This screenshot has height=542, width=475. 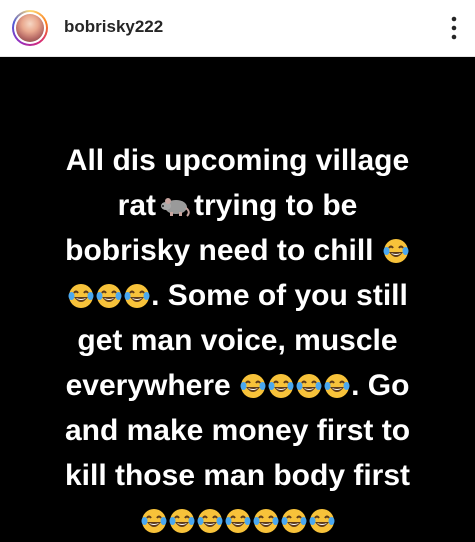 I want to click on post-header: bobrisky222, so click(x=237, y=28).